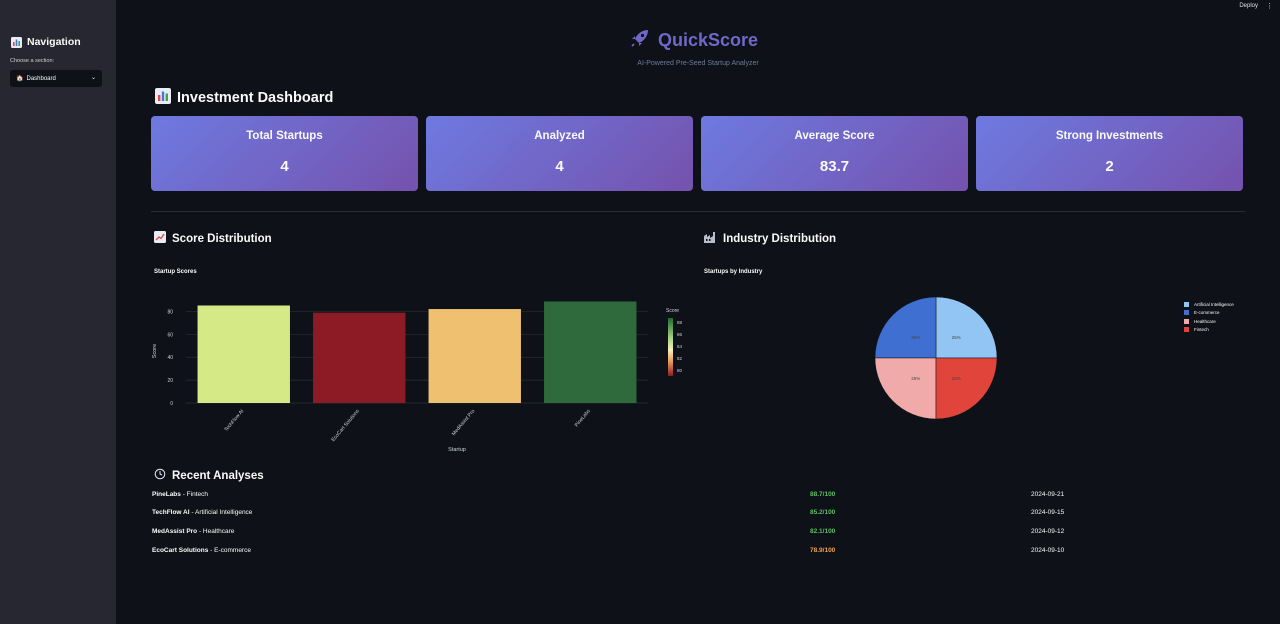  What do you see at coordinates (680, 358) in the screenshot?
I see `colorbar-tick-label: 82` at bounding box center [680, 358].